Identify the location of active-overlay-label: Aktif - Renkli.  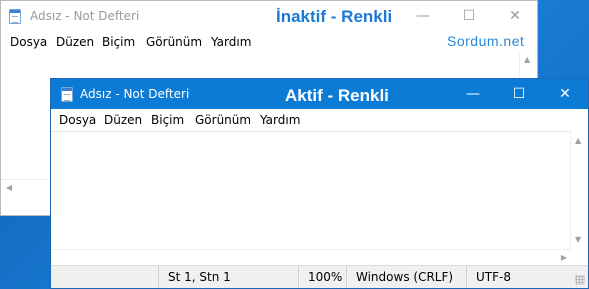
(337, 95).